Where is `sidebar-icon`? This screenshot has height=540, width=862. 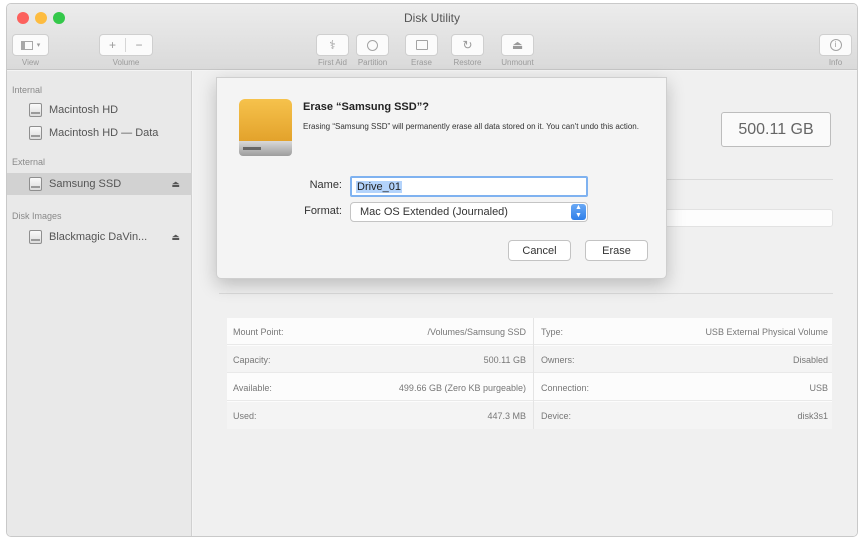 sidebar-icon is located at coordinates (26, 45).